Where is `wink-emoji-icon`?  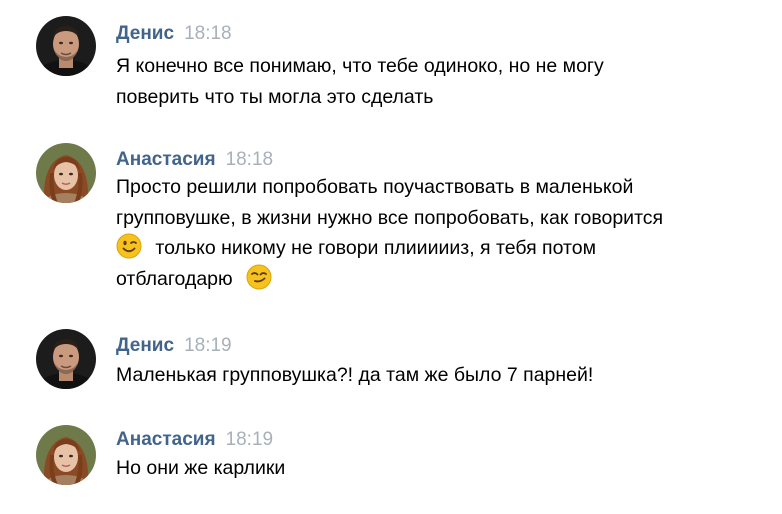
wink-emoji-icon is located at coordinates (129, 246).